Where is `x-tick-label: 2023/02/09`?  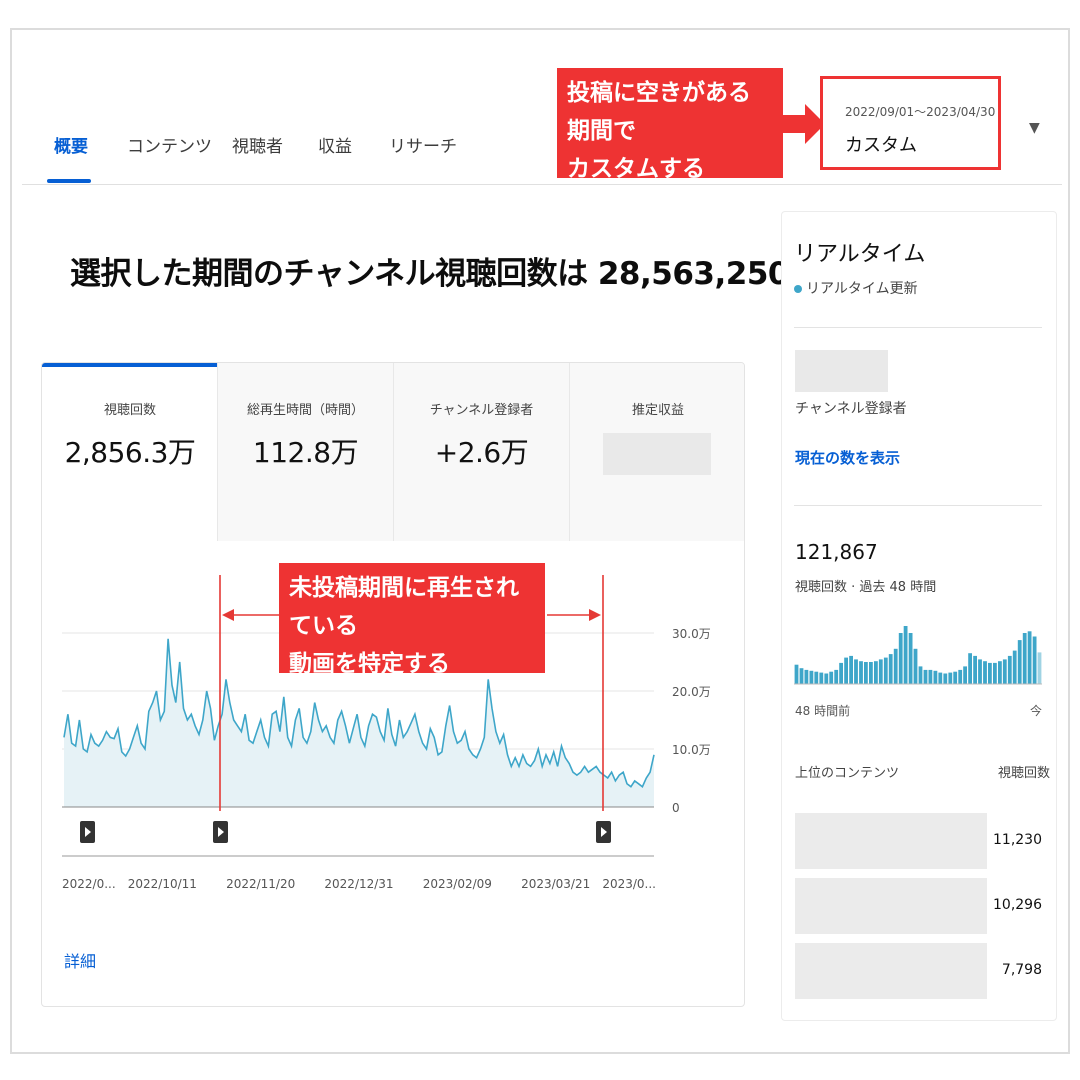 x-tick-label: 2023/02/09 is located at coordinates (457, 884).